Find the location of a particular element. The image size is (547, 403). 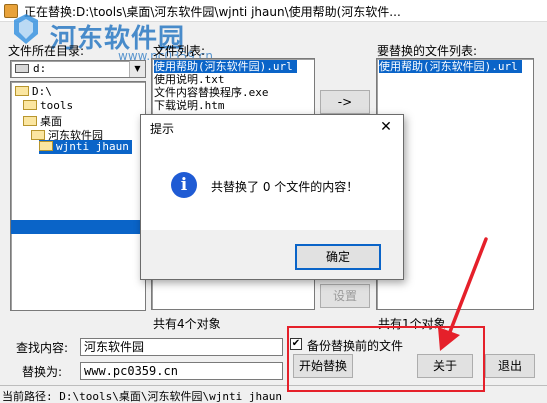

replace-input: www.pc0359.cn is located at coordinates (181, 371).